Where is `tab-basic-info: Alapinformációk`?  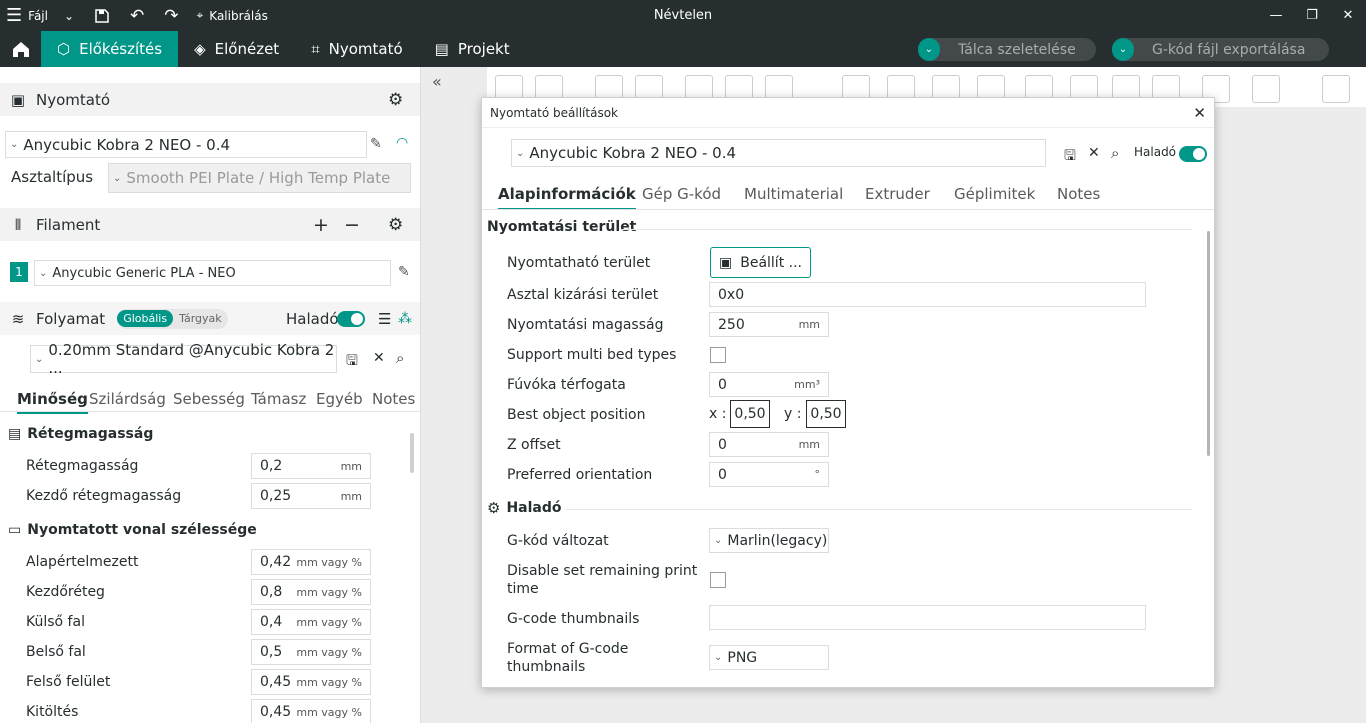 tab-basic-info: Alapinformációk is located at coordinates (567, 197).